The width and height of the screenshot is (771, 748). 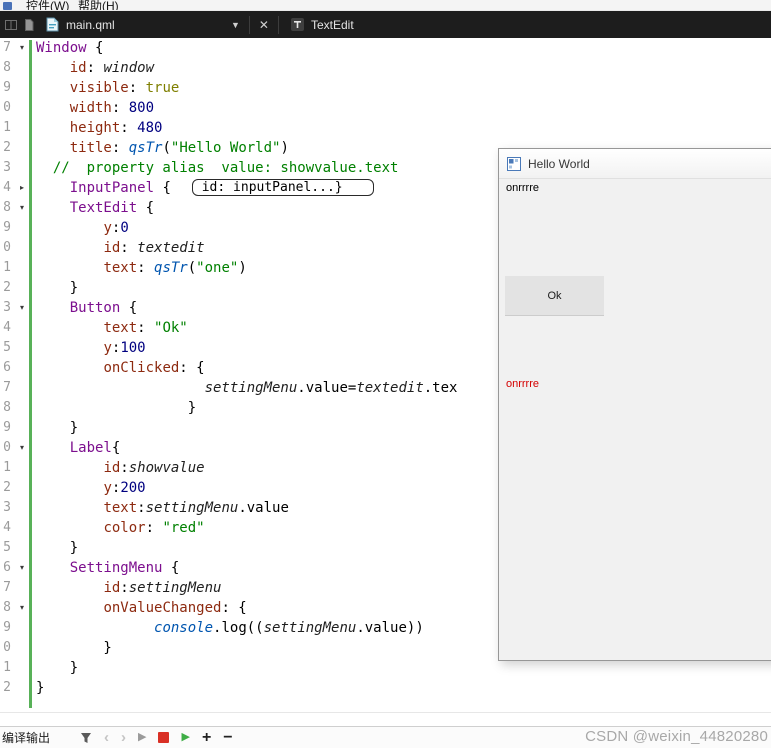 I want to click on editor-tabbar: main.qml ▼ ✕ TextEdit, so click(x=385, y=24).